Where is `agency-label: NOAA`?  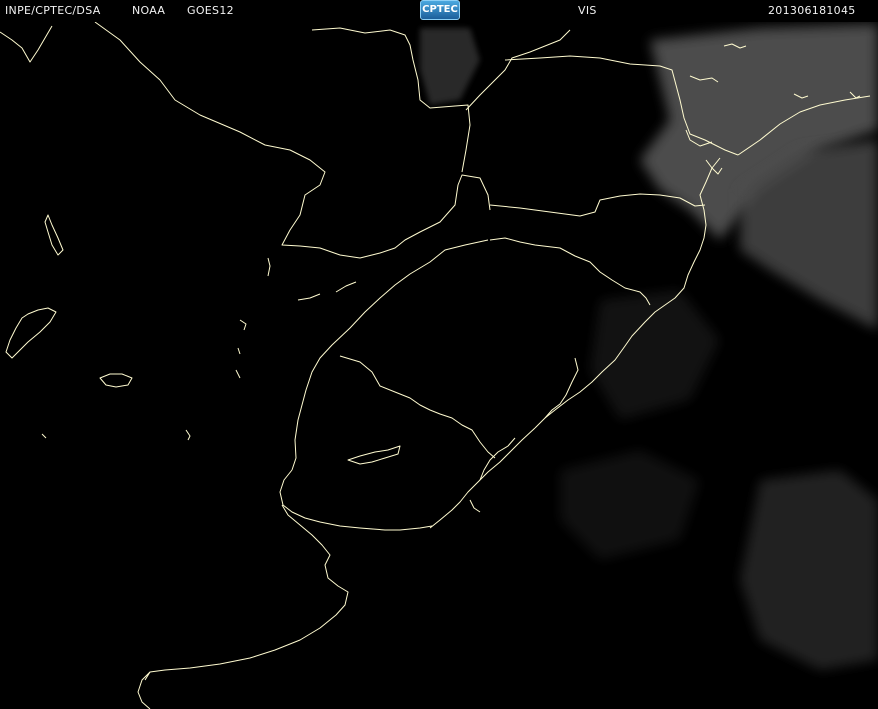
agency-label: NOAA is located at coordinates (149, 10).